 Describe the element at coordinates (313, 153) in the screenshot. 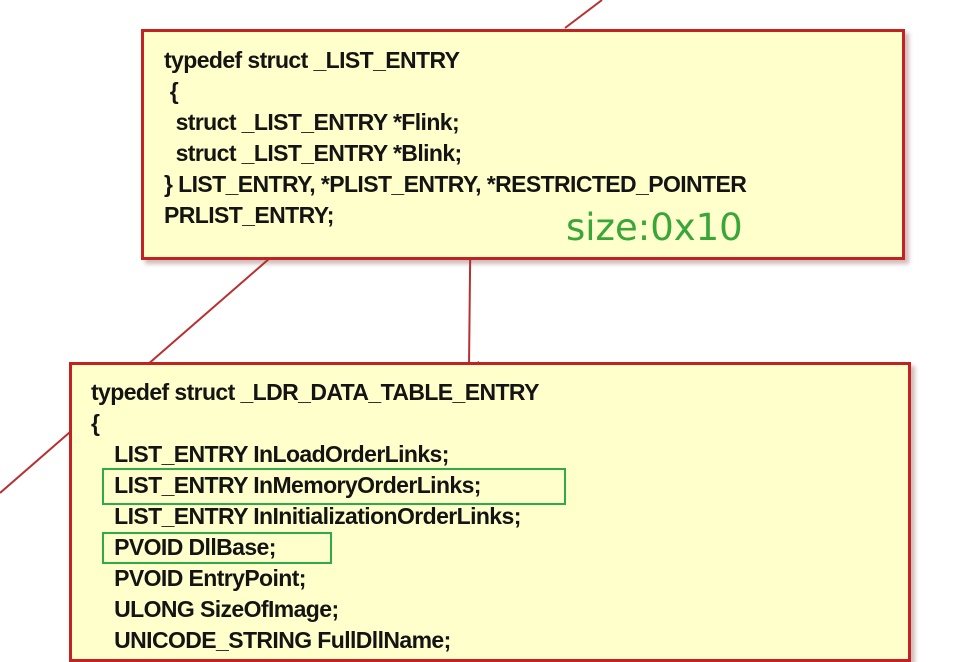

I see `list-entry-line-blink: struct _LIST_ENTRY *Blink;` at that location.